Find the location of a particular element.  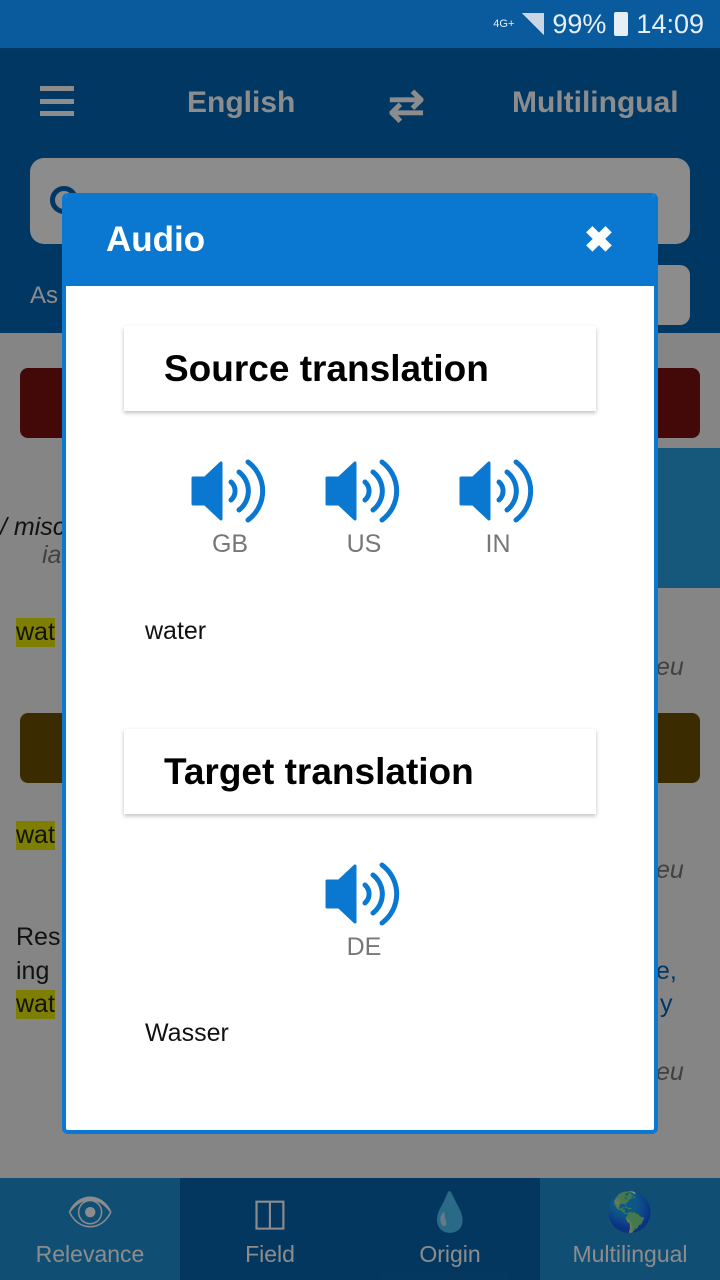

dialog-title: Audio is located at coordinates (156, 239).